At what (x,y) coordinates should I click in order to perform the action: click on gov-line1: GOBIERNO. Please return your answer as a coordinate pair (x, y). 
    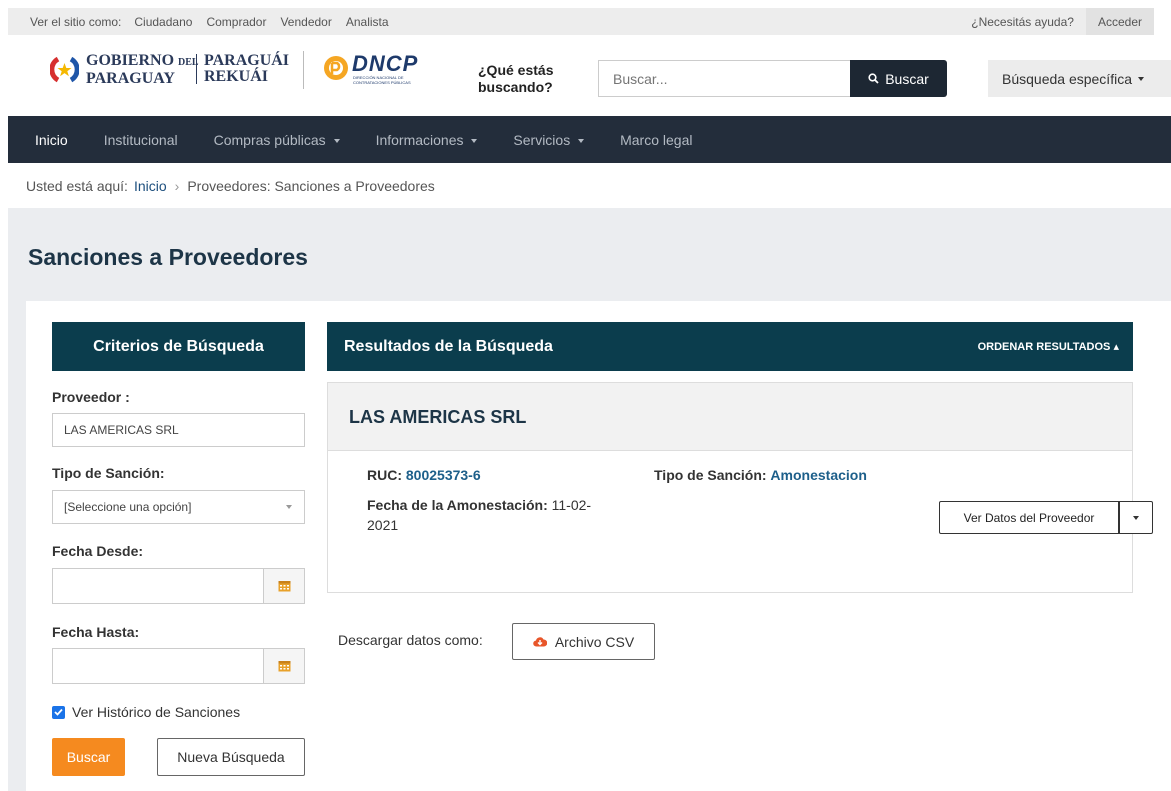
    Looking at the image, I should click on (130, 60).